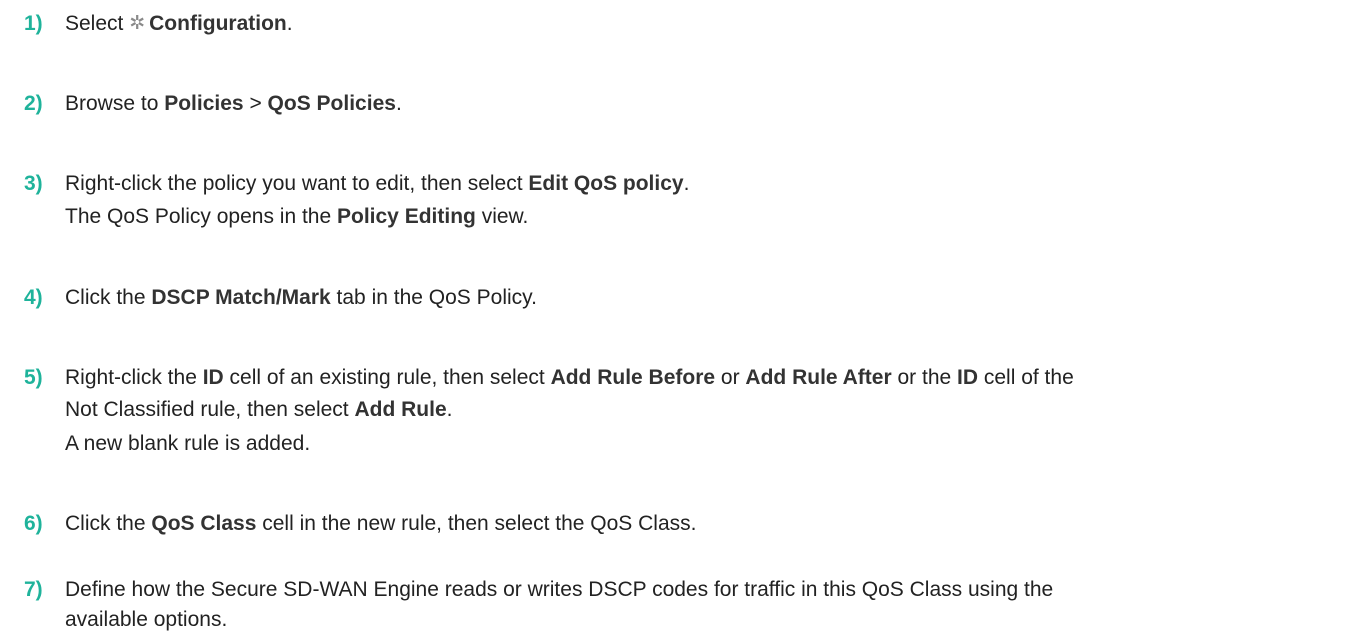  What do you see at coordinates (137, 23) in the screenshot?
I see `gear-icon: ✲` at bounding box center [137, 23].